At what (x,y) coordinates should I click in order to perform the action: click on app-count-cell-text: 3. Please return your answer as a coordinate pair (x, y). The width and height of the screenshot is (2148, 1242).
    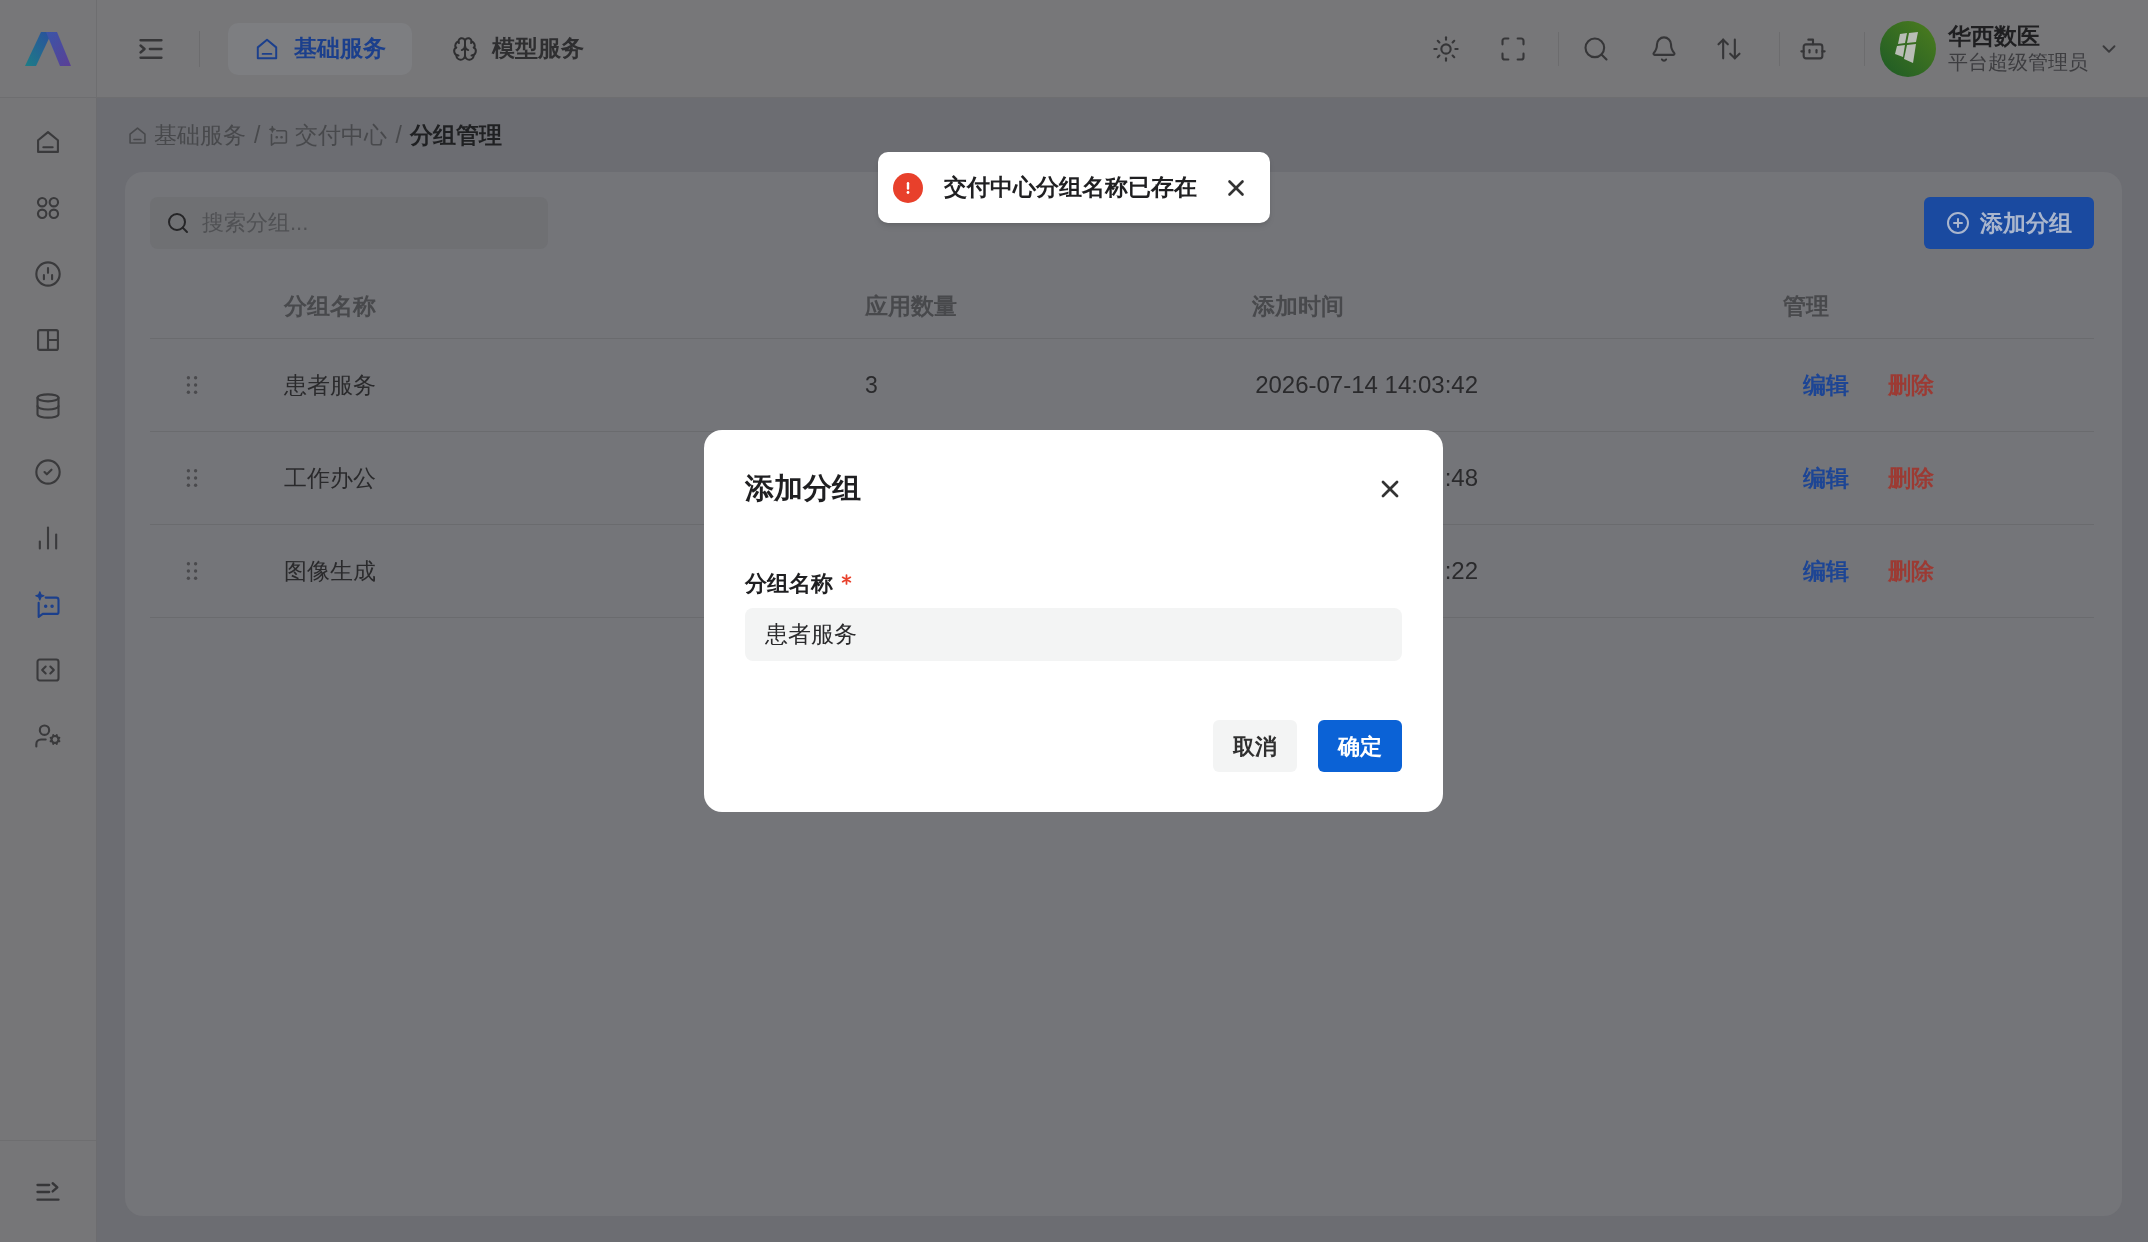
    Looking at the image, I should click on (871, 385).